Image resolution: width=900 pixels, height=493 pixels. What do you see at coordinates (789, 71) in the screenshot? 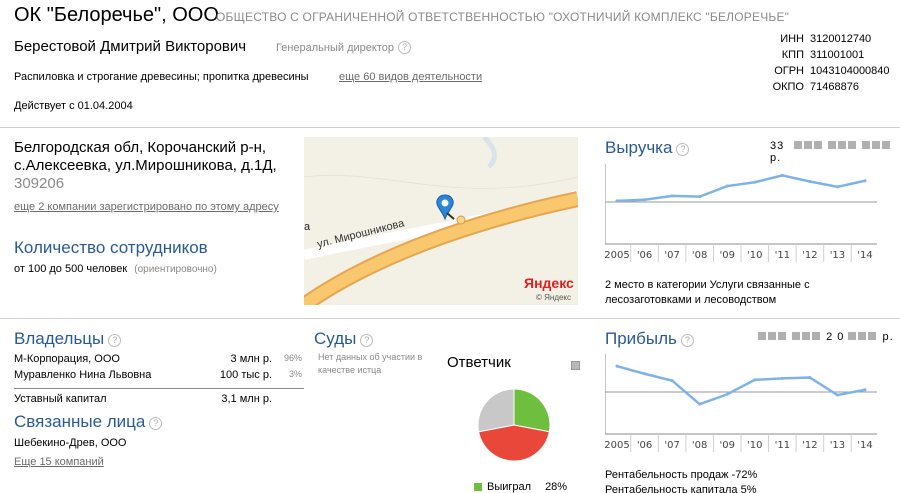
I see `ogrn-label: ОГРН` at bounding box center [789, 71].